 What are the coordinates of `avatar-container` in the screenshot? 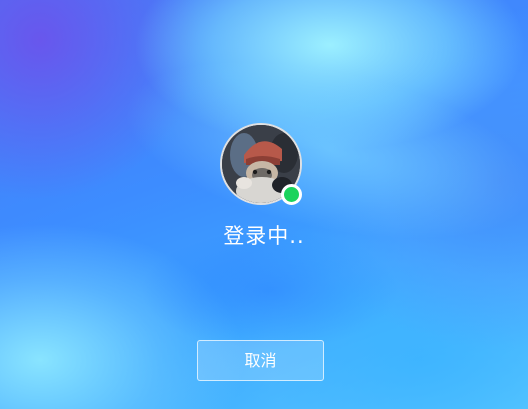 It's located at (261, 164).